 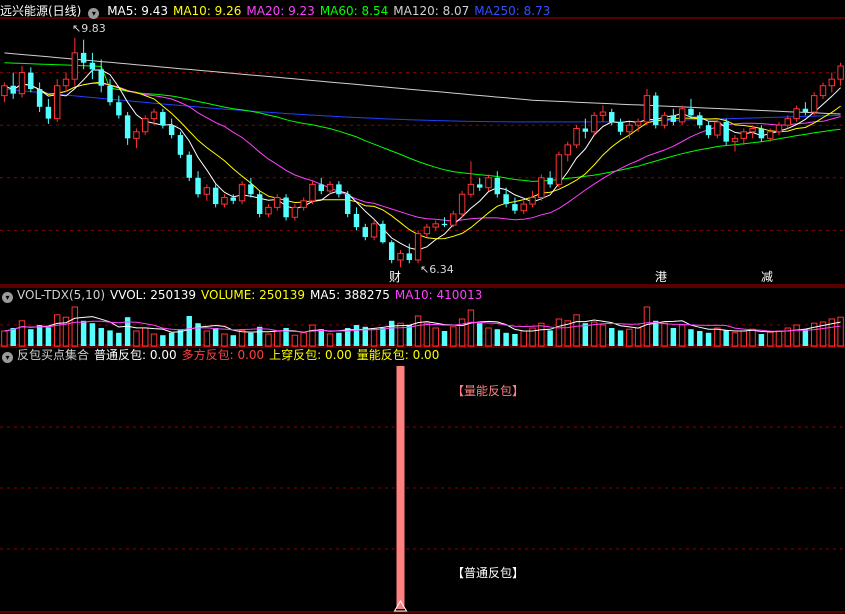 What do you see at coordinates (137, 11) in the screenshot?
I see `ma-indicator: MA5: 9.43` at bounding box center [137, 11].